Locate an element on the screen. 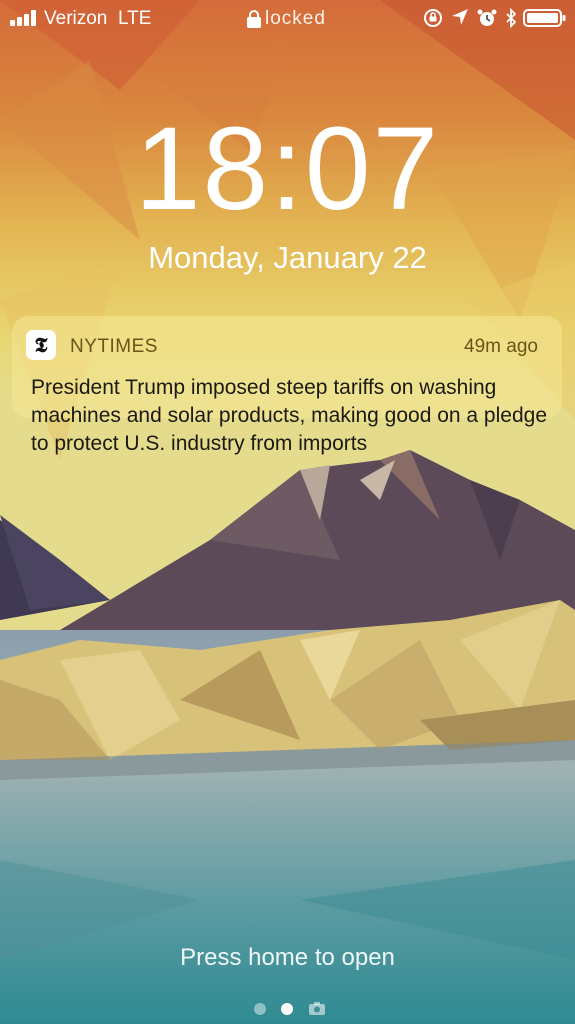  notification-app-name: NYTIMES is located at coordinates (114, 346).